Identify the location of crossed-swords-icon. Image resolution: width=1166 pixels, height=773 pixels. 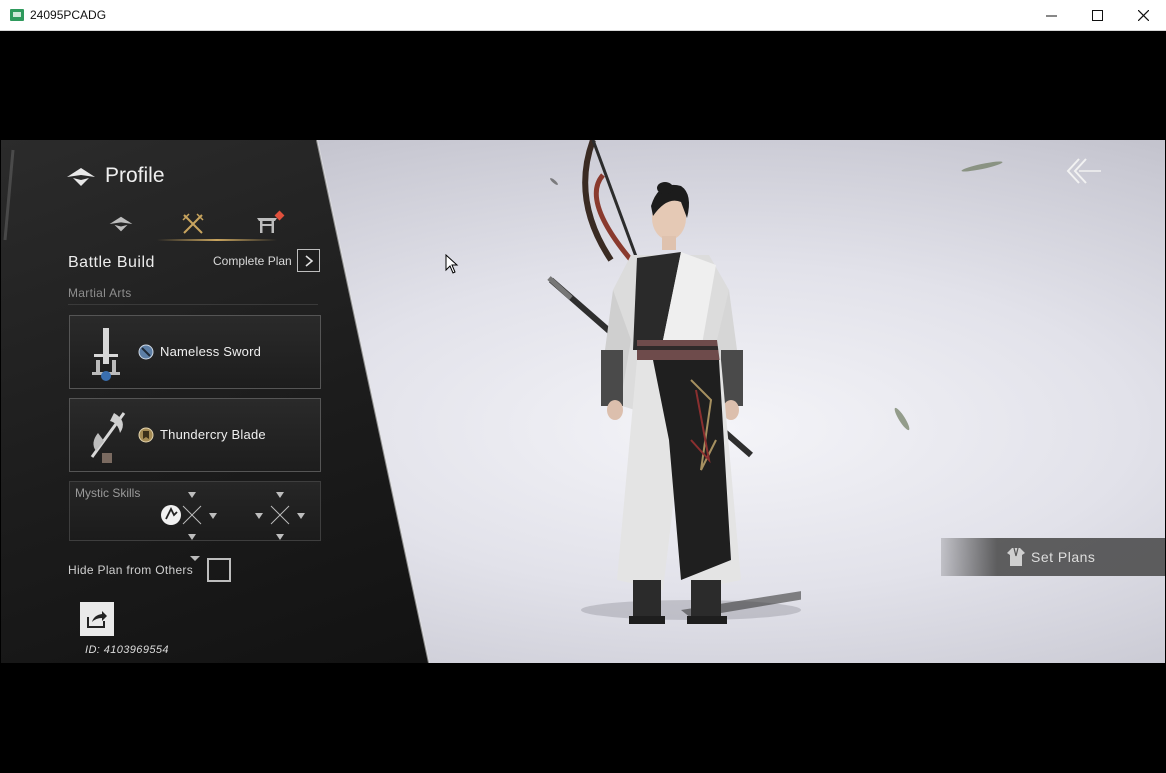
(193, 223).